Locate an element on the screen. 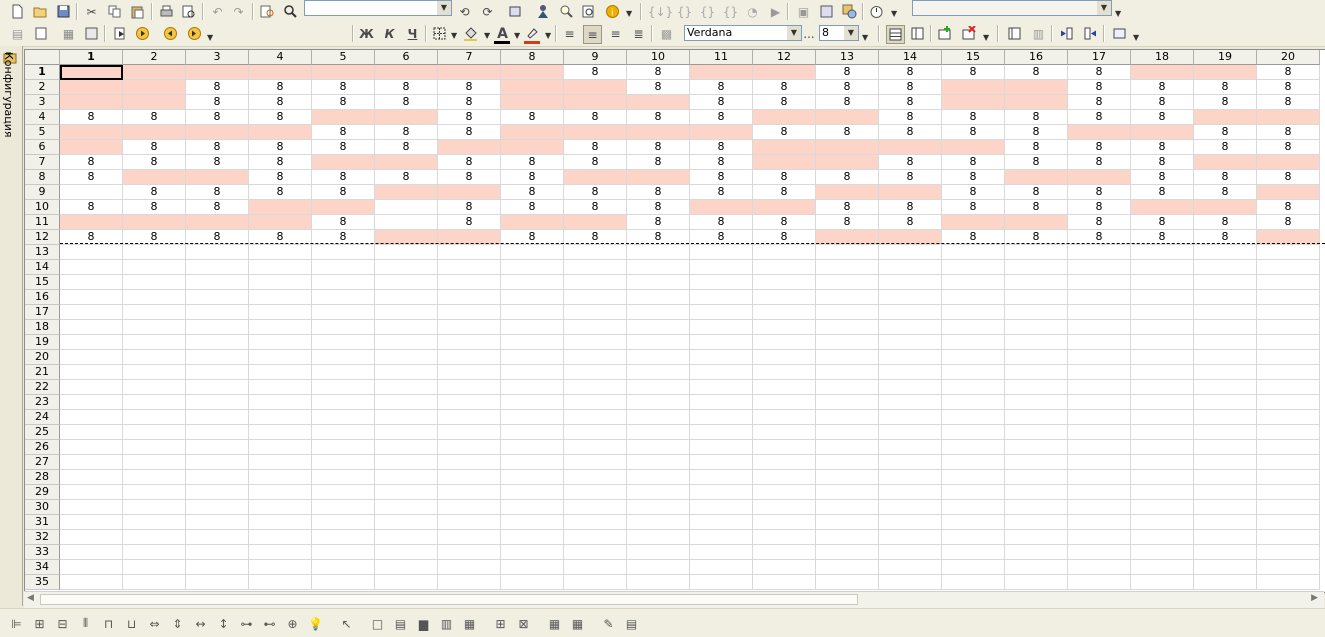 Image resolution: width=1325 pixels, height=637 pixels. text-icon: ▤ is located at coordinates (400, 623).